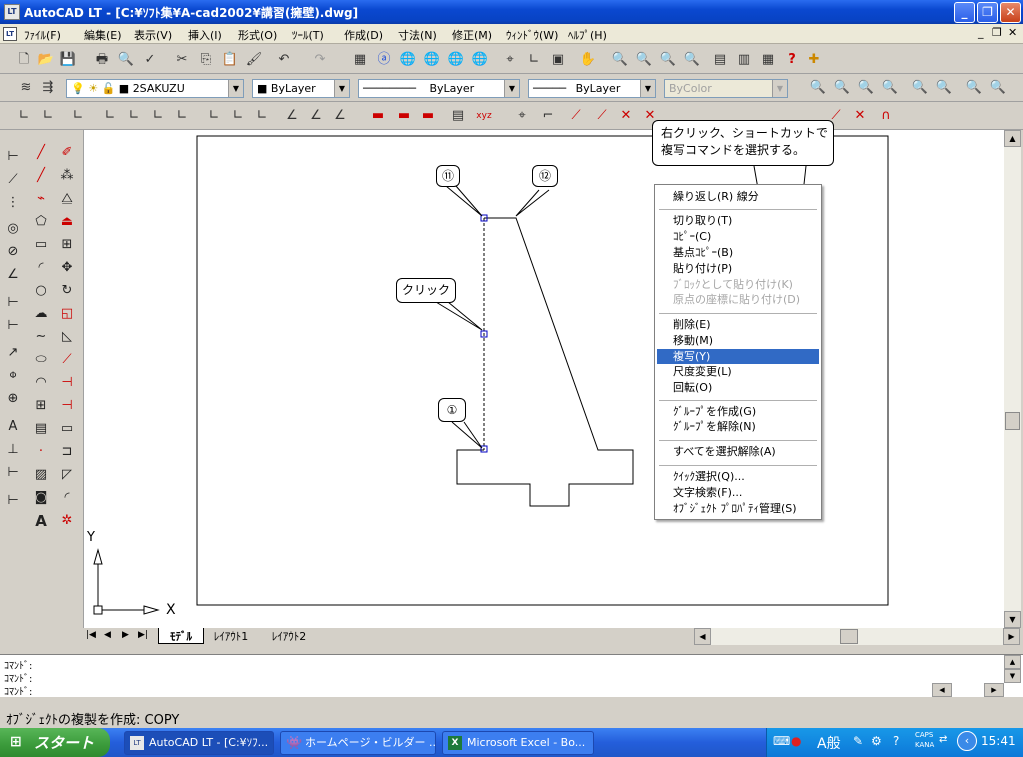 This screenshot has height=757, width=1023. What do you see at coordinates (1012, 32) in the screenshot?
I see `doc-close-button: ✕` at bounding box center [1012, 32].